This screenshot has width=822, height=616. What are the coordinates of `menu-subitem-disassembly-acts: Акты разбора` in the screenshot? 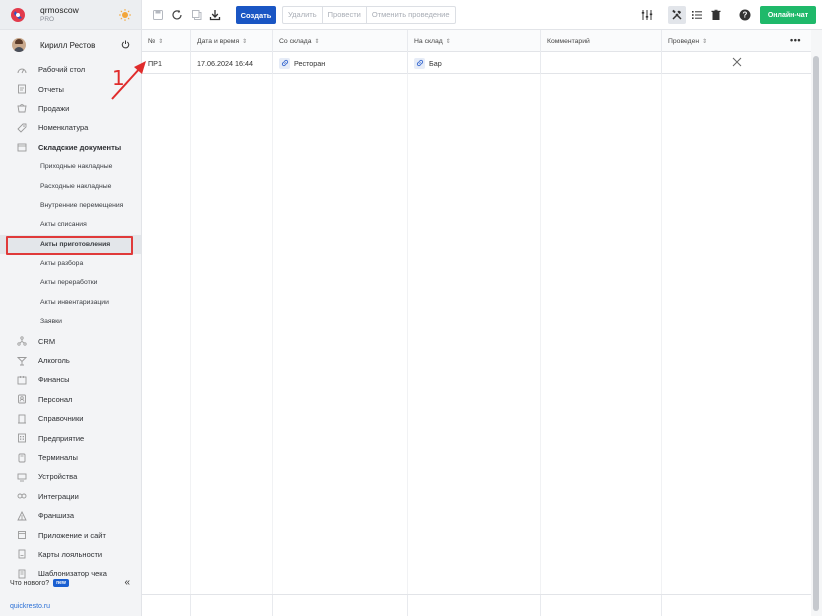 It's located at (70, 263).